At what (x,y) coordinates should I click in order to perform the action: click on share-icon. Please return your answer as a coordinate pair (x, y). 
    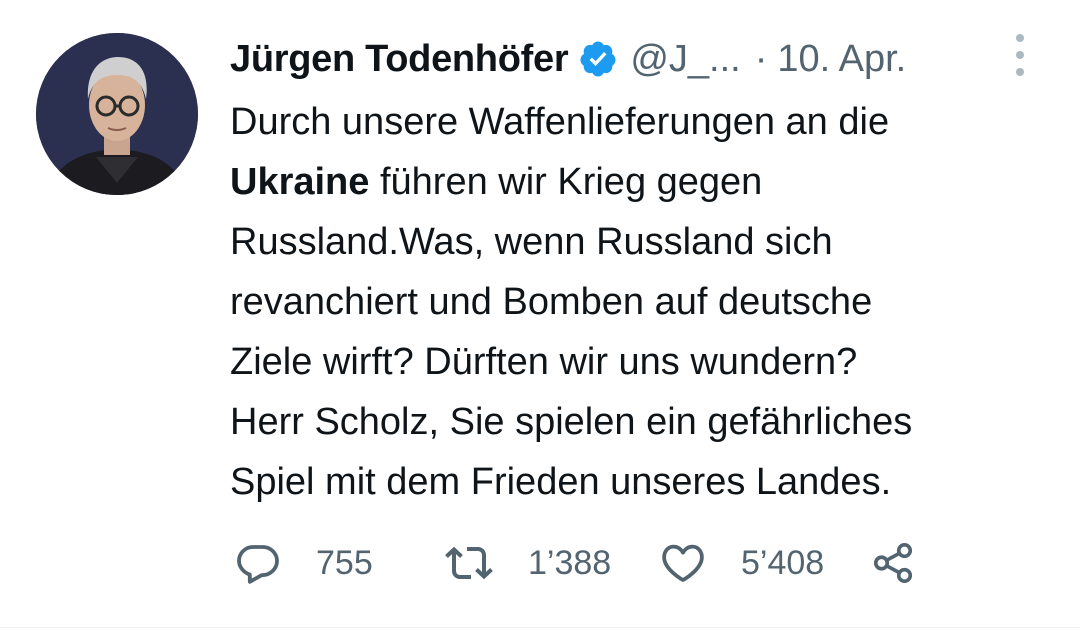
    Looking at the image, I should click on (893, 563).